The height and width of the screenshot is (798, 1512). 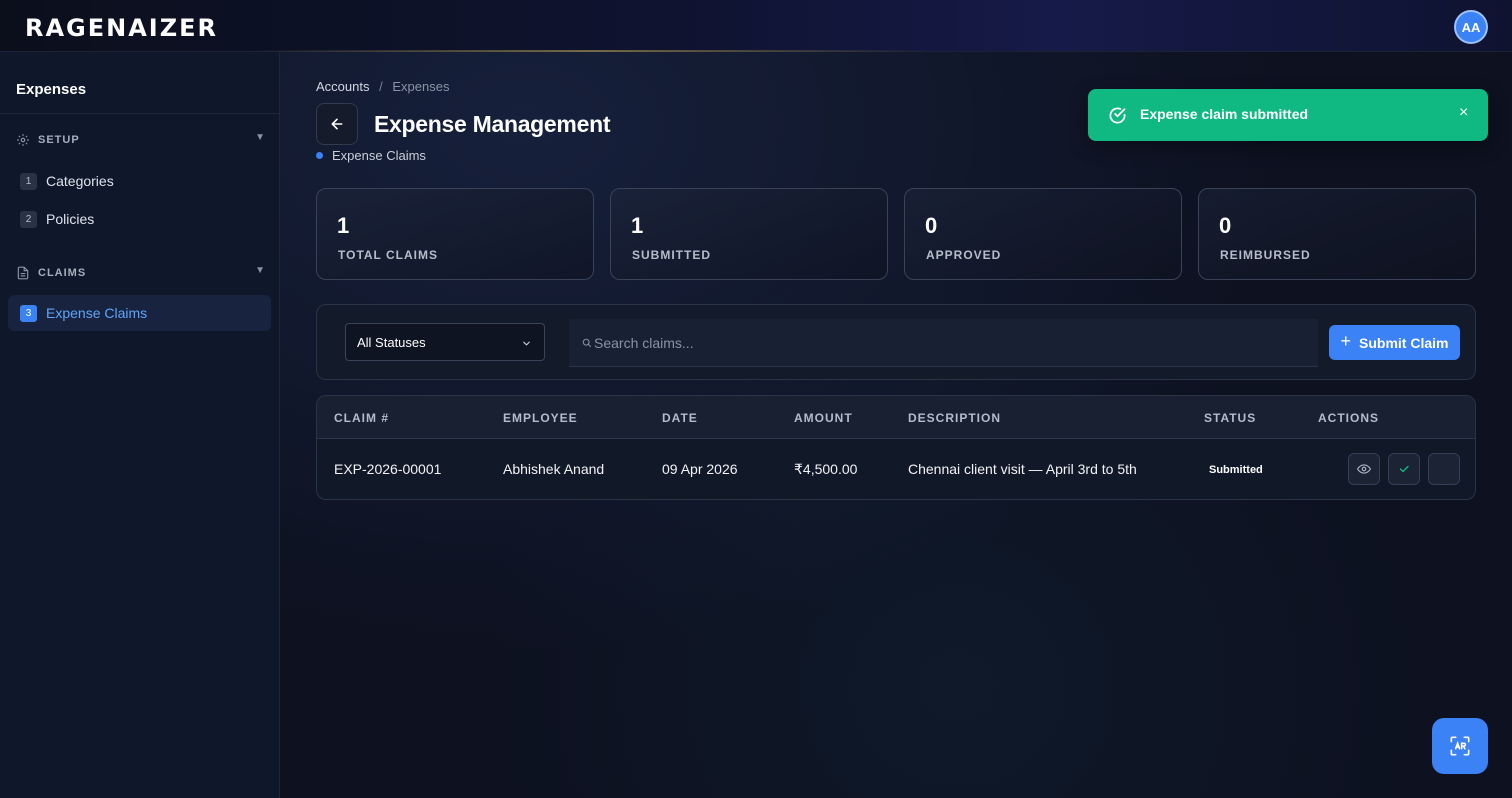 I want to click on submit-claim-button: + Submit Claim, so click(x=1394, y=342).